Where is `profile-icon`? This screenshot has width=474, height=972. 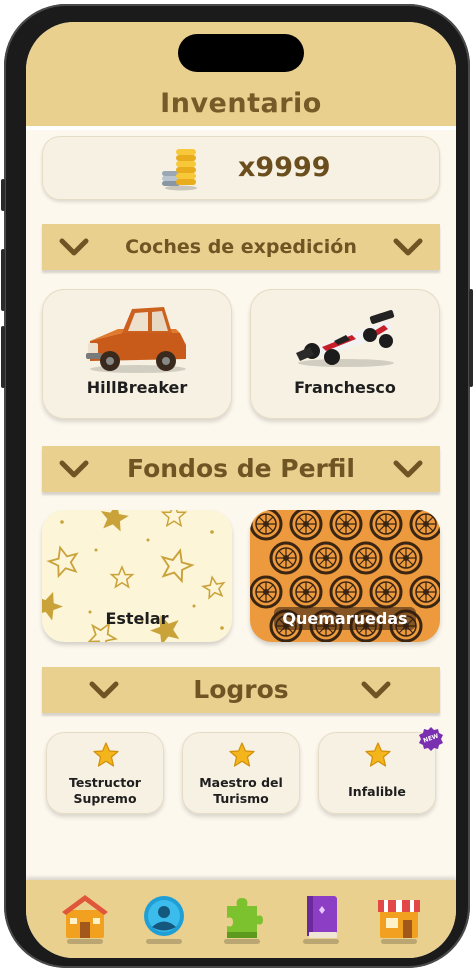 profile-icon is located at coordinates (164, 916).